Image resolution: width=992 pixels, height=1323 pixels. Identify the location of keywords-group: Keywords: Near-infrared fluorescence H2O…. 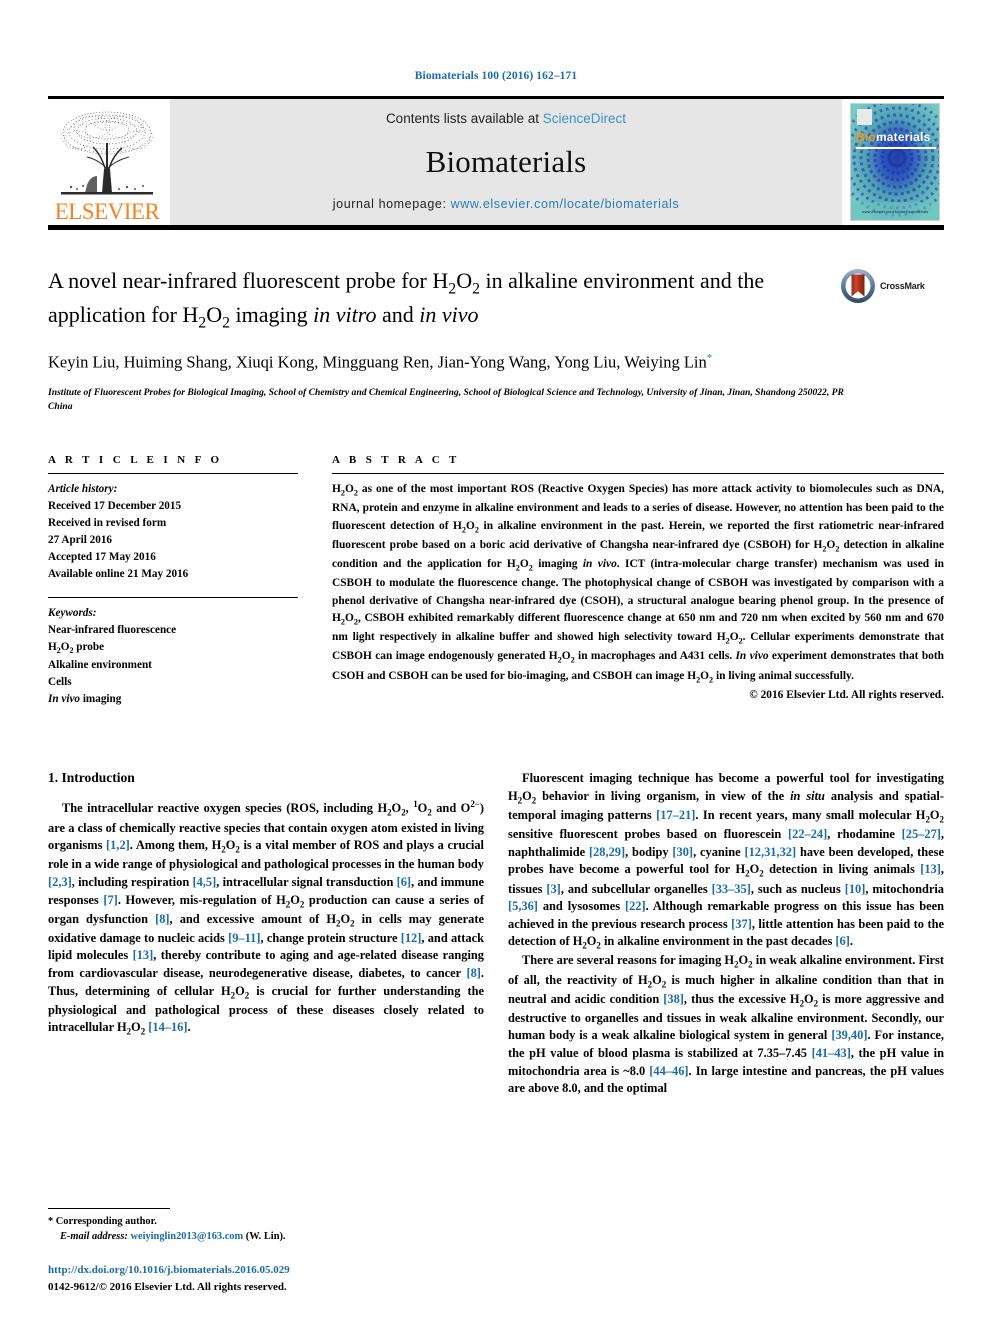
(173, 657).